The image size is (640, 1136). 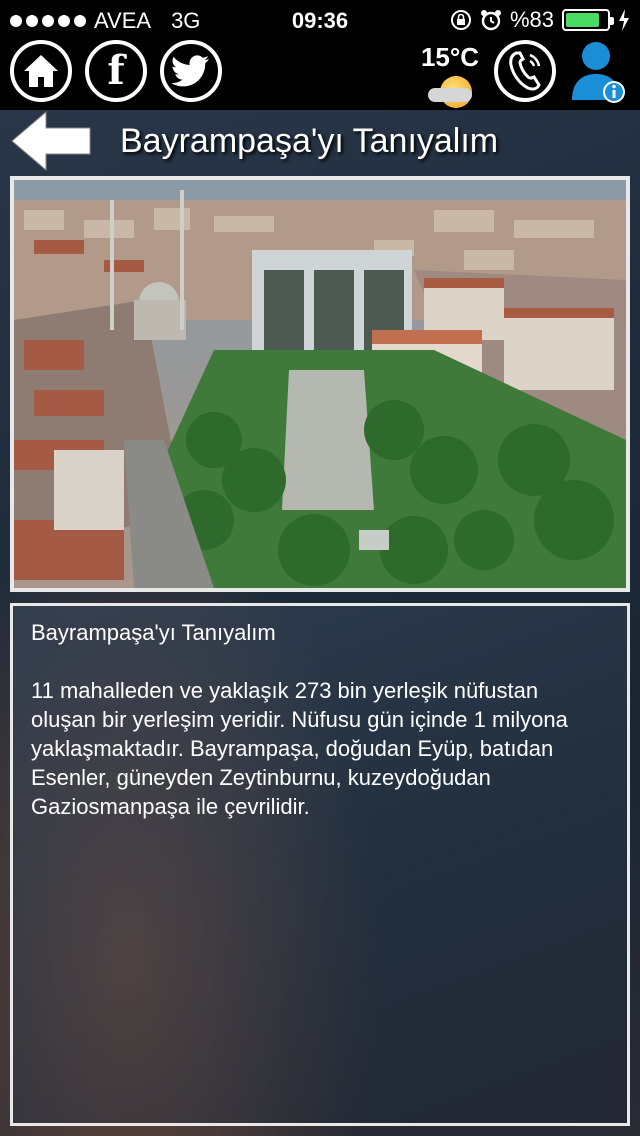 What do you see at coordinates (450, 75) in the screenshot?
I see `weather-widget: 15°C` at bounding box center [450, 75].